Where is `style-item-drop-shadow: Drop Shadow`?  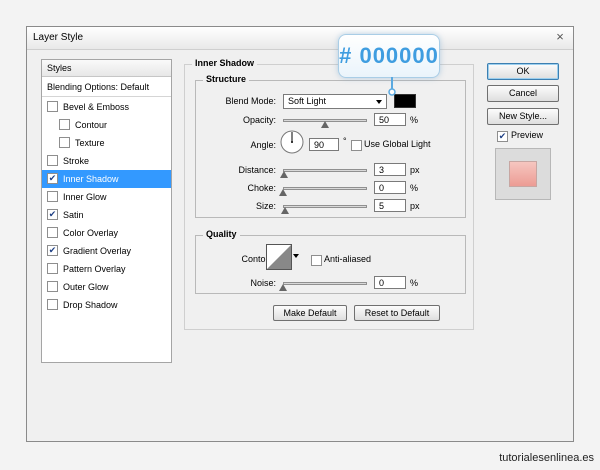
style-item-drop-shadow: Drop Shadow is located at coordinates (106, 305).